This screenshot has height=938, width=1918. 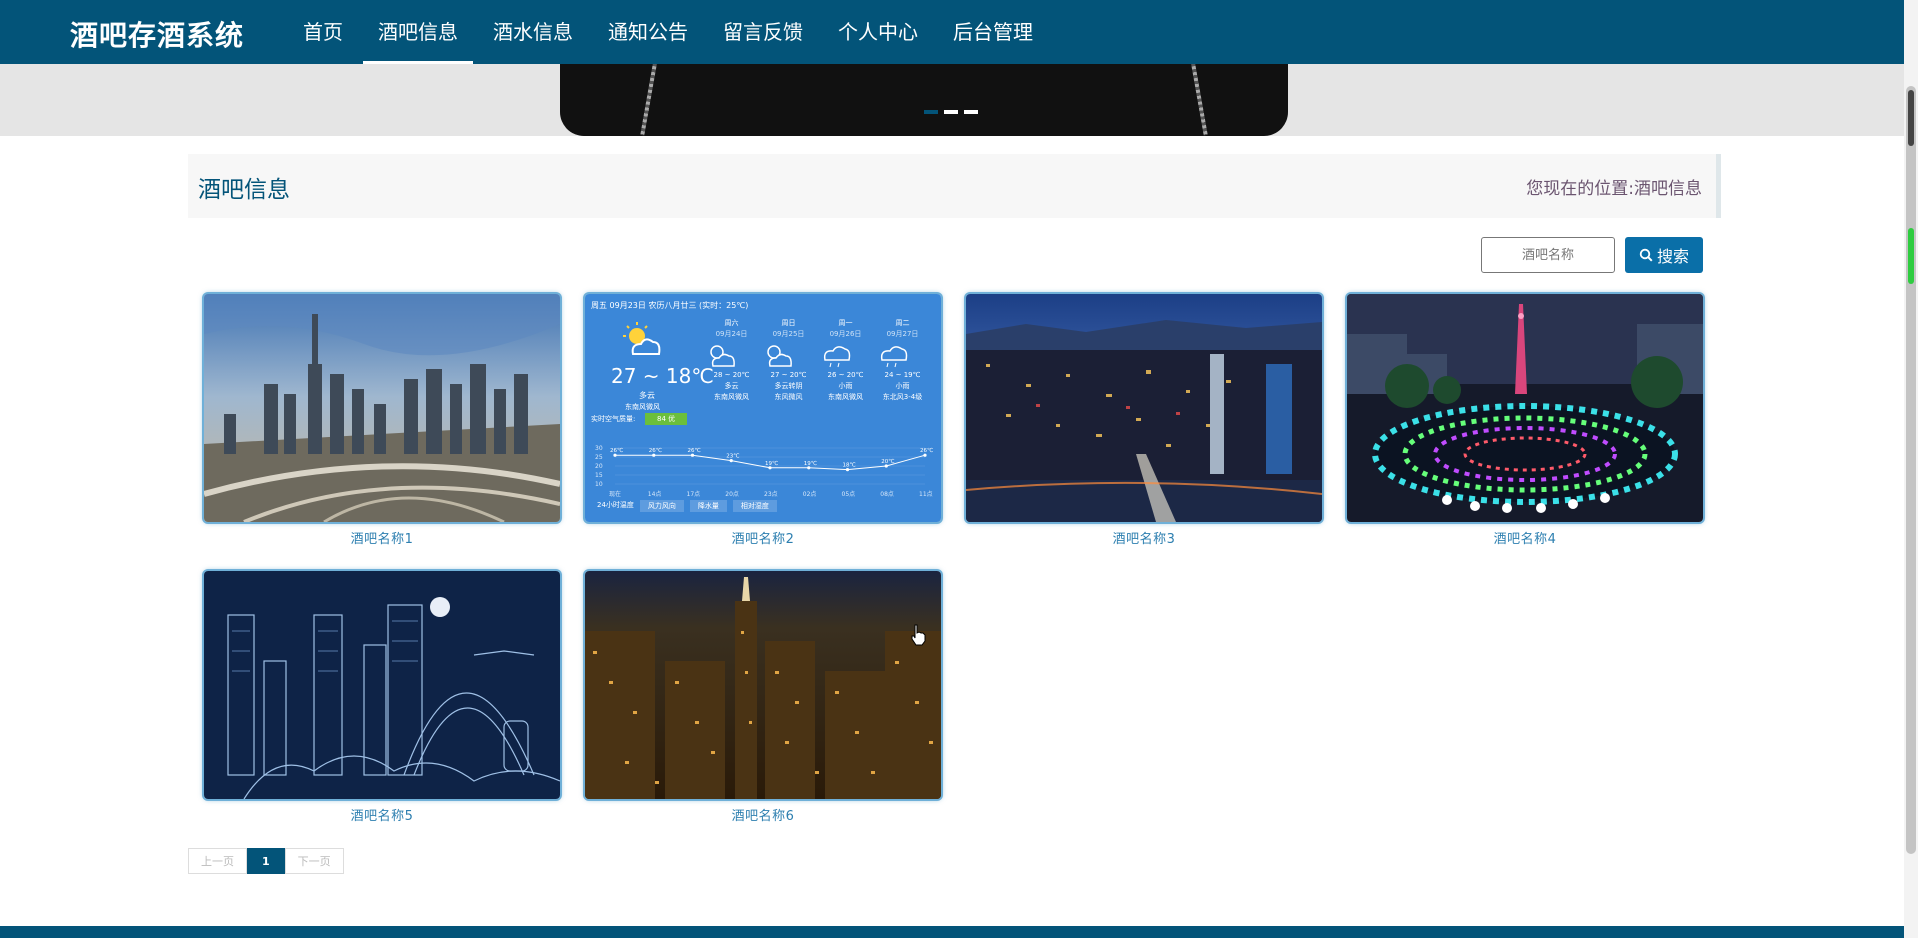 I want to click on bar-card-name: 酒吧名称5, so click(x=382, y=814).